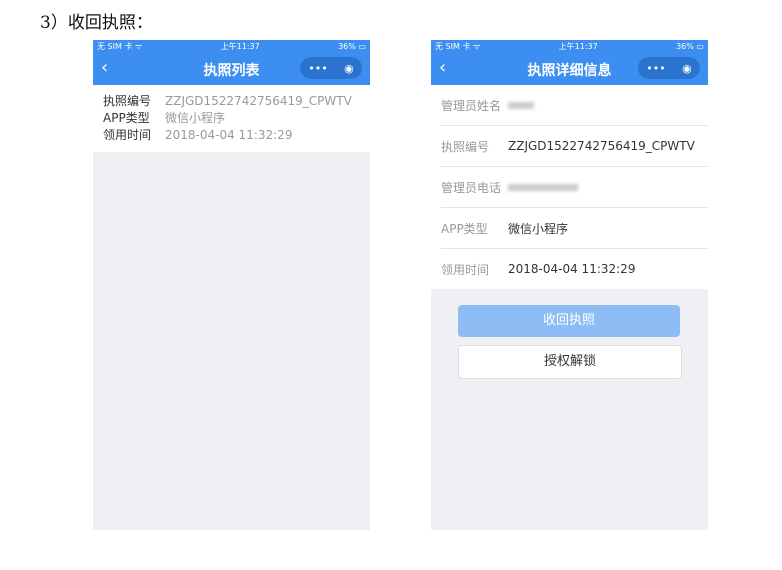 The image size is (782, 570). Describe the element at coordinates (521, 105) in the screenshot. I see `blurred-name` at that location.